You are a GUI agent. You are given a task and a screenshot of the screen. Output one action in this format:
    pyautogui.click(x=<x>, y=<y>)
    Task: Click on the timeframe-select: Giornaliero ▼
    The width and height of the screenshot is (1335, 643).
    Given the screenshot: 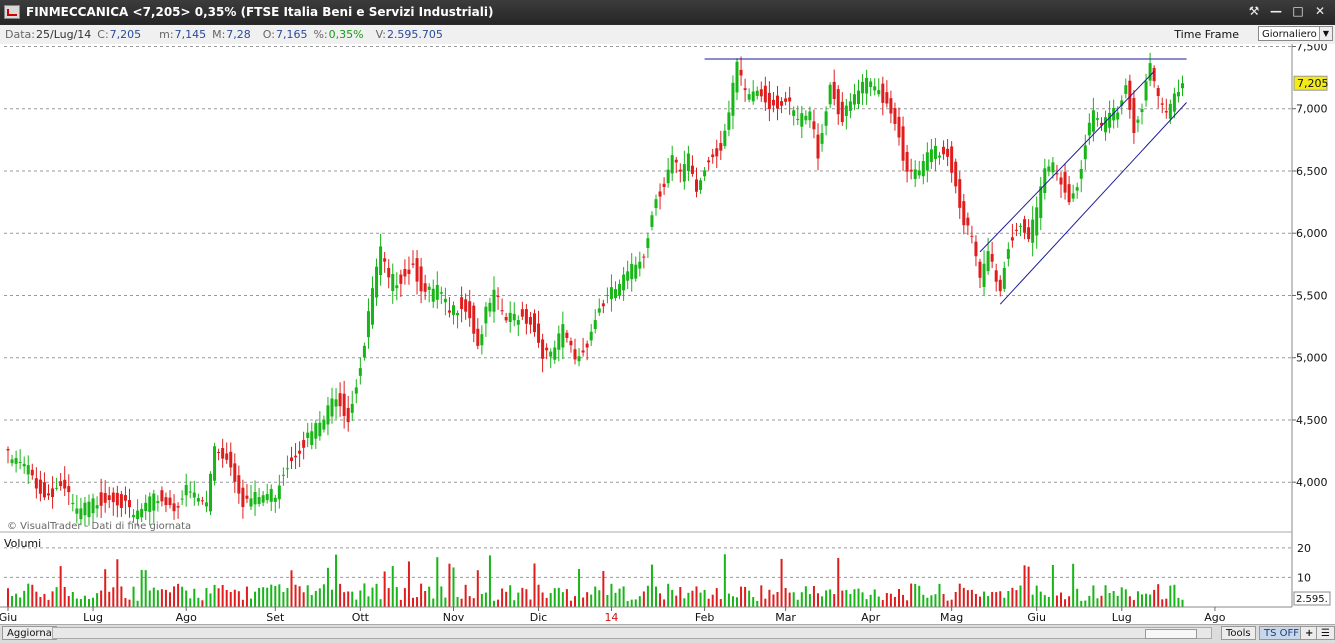 What is the action you would take?
    pyautogui.click(x=1295, y=33)
    